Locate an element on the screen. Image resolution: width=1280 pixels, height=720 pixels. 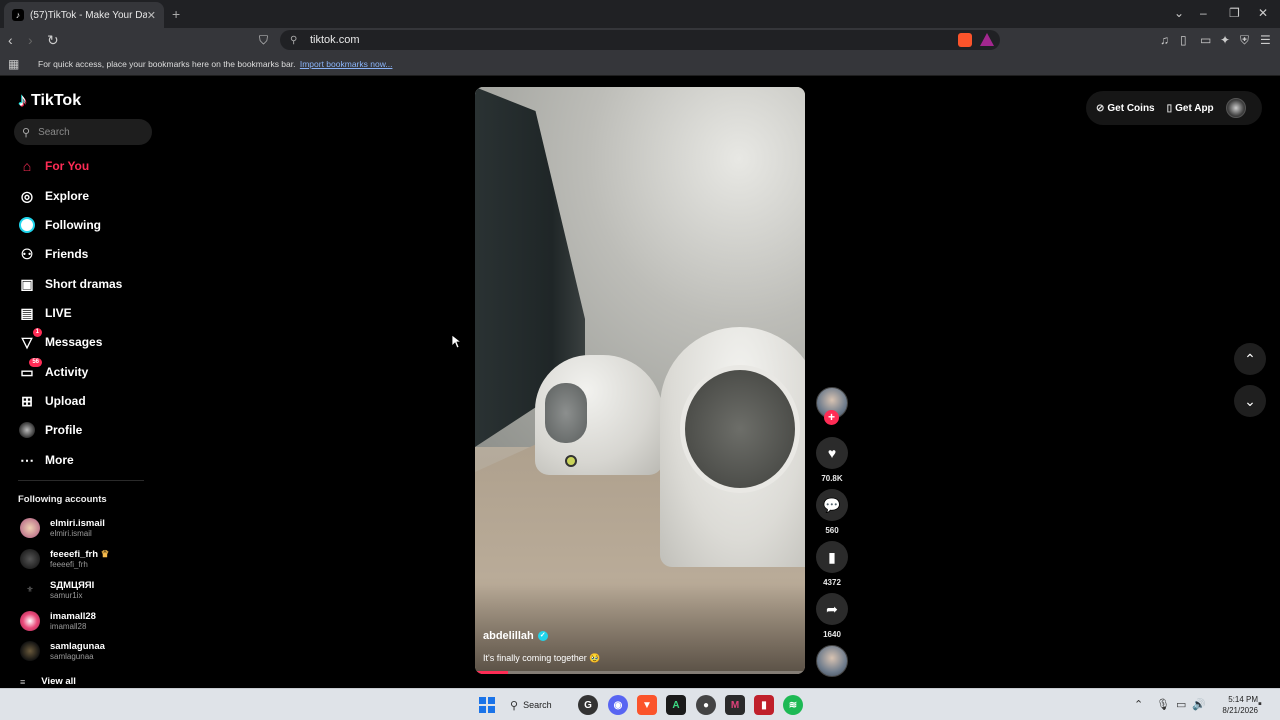
nav-for-you: ⌂ For You is located at coordinates (53, 166).